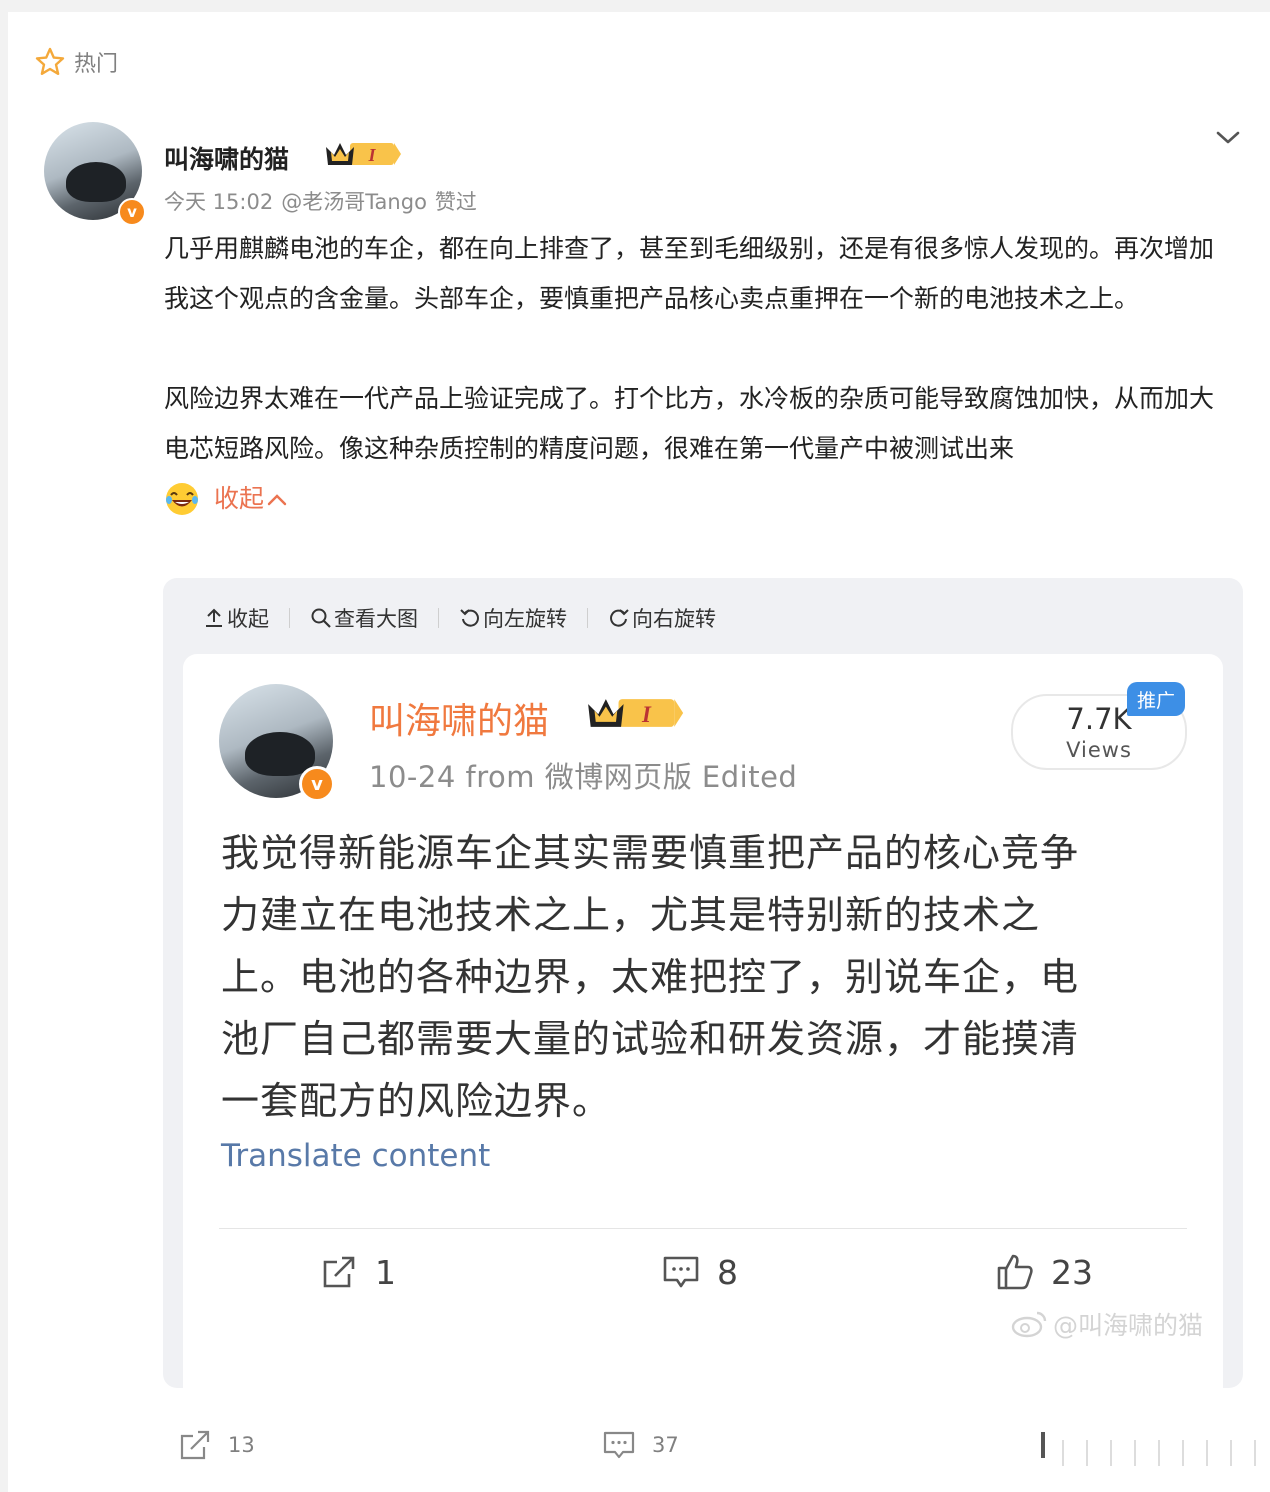 This screenshot has height=1492, width=1270. Describe the element at coordinates (321, 618) in the screenshot. I see `search-icon` at that location.